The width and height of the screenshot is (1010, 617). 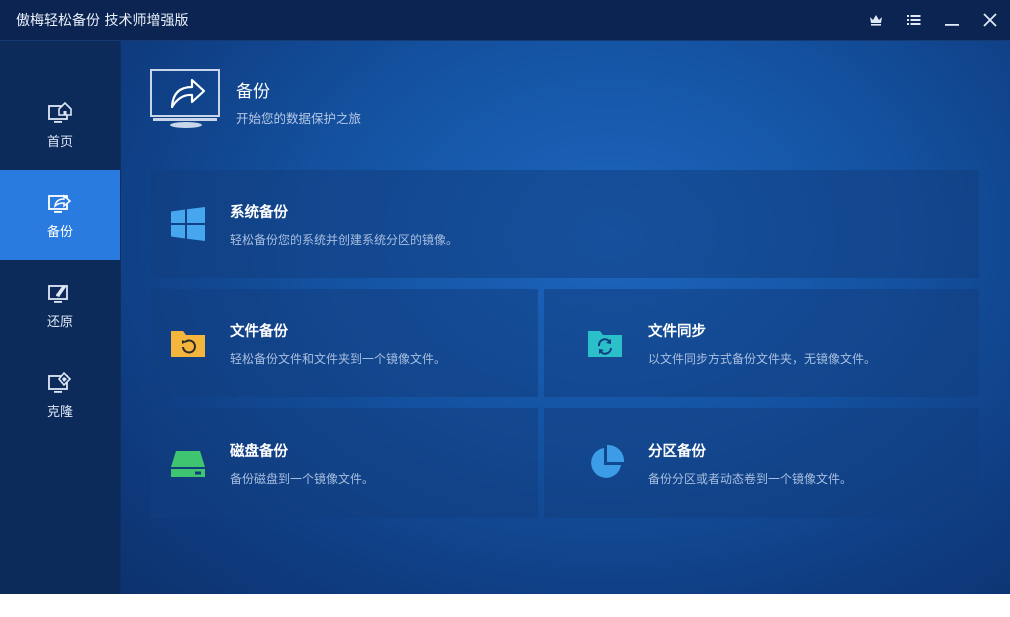 I want to click on partition-backup-title: 分区备份, so click(x=677, y=452).